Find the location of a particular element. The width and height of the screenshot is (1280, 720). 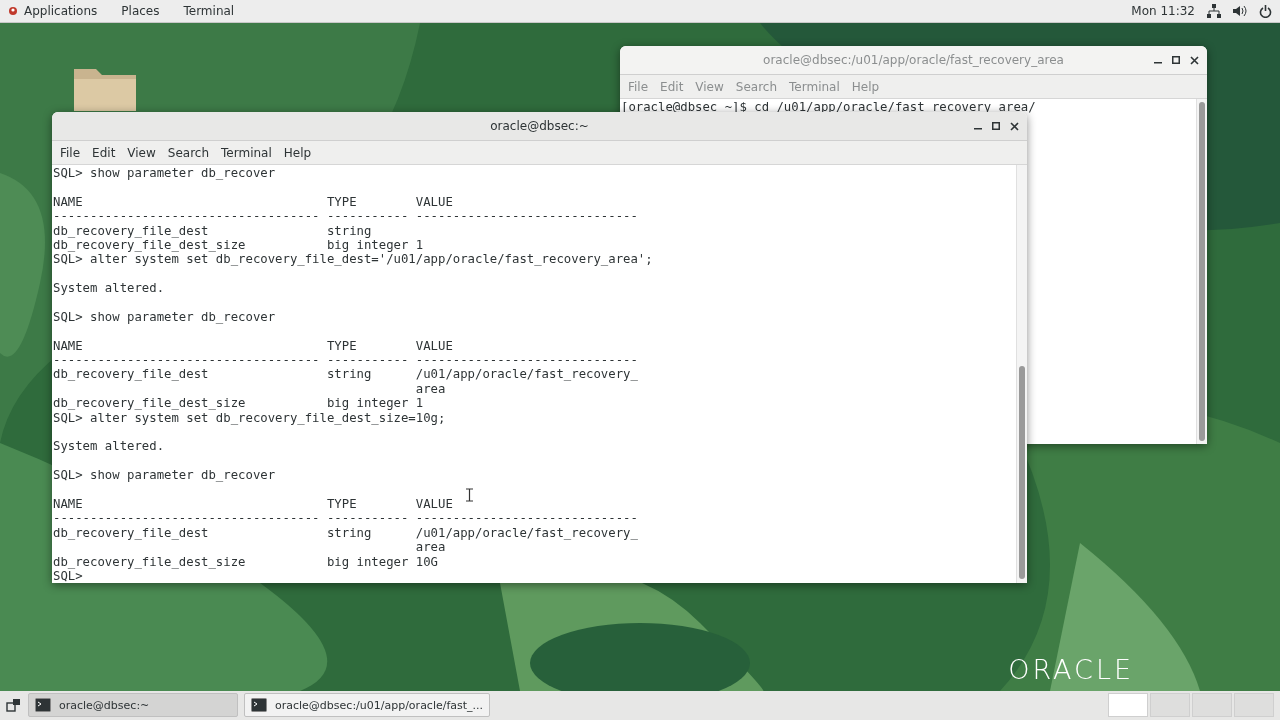

volume-icon is located at coordinates (1240, 11).